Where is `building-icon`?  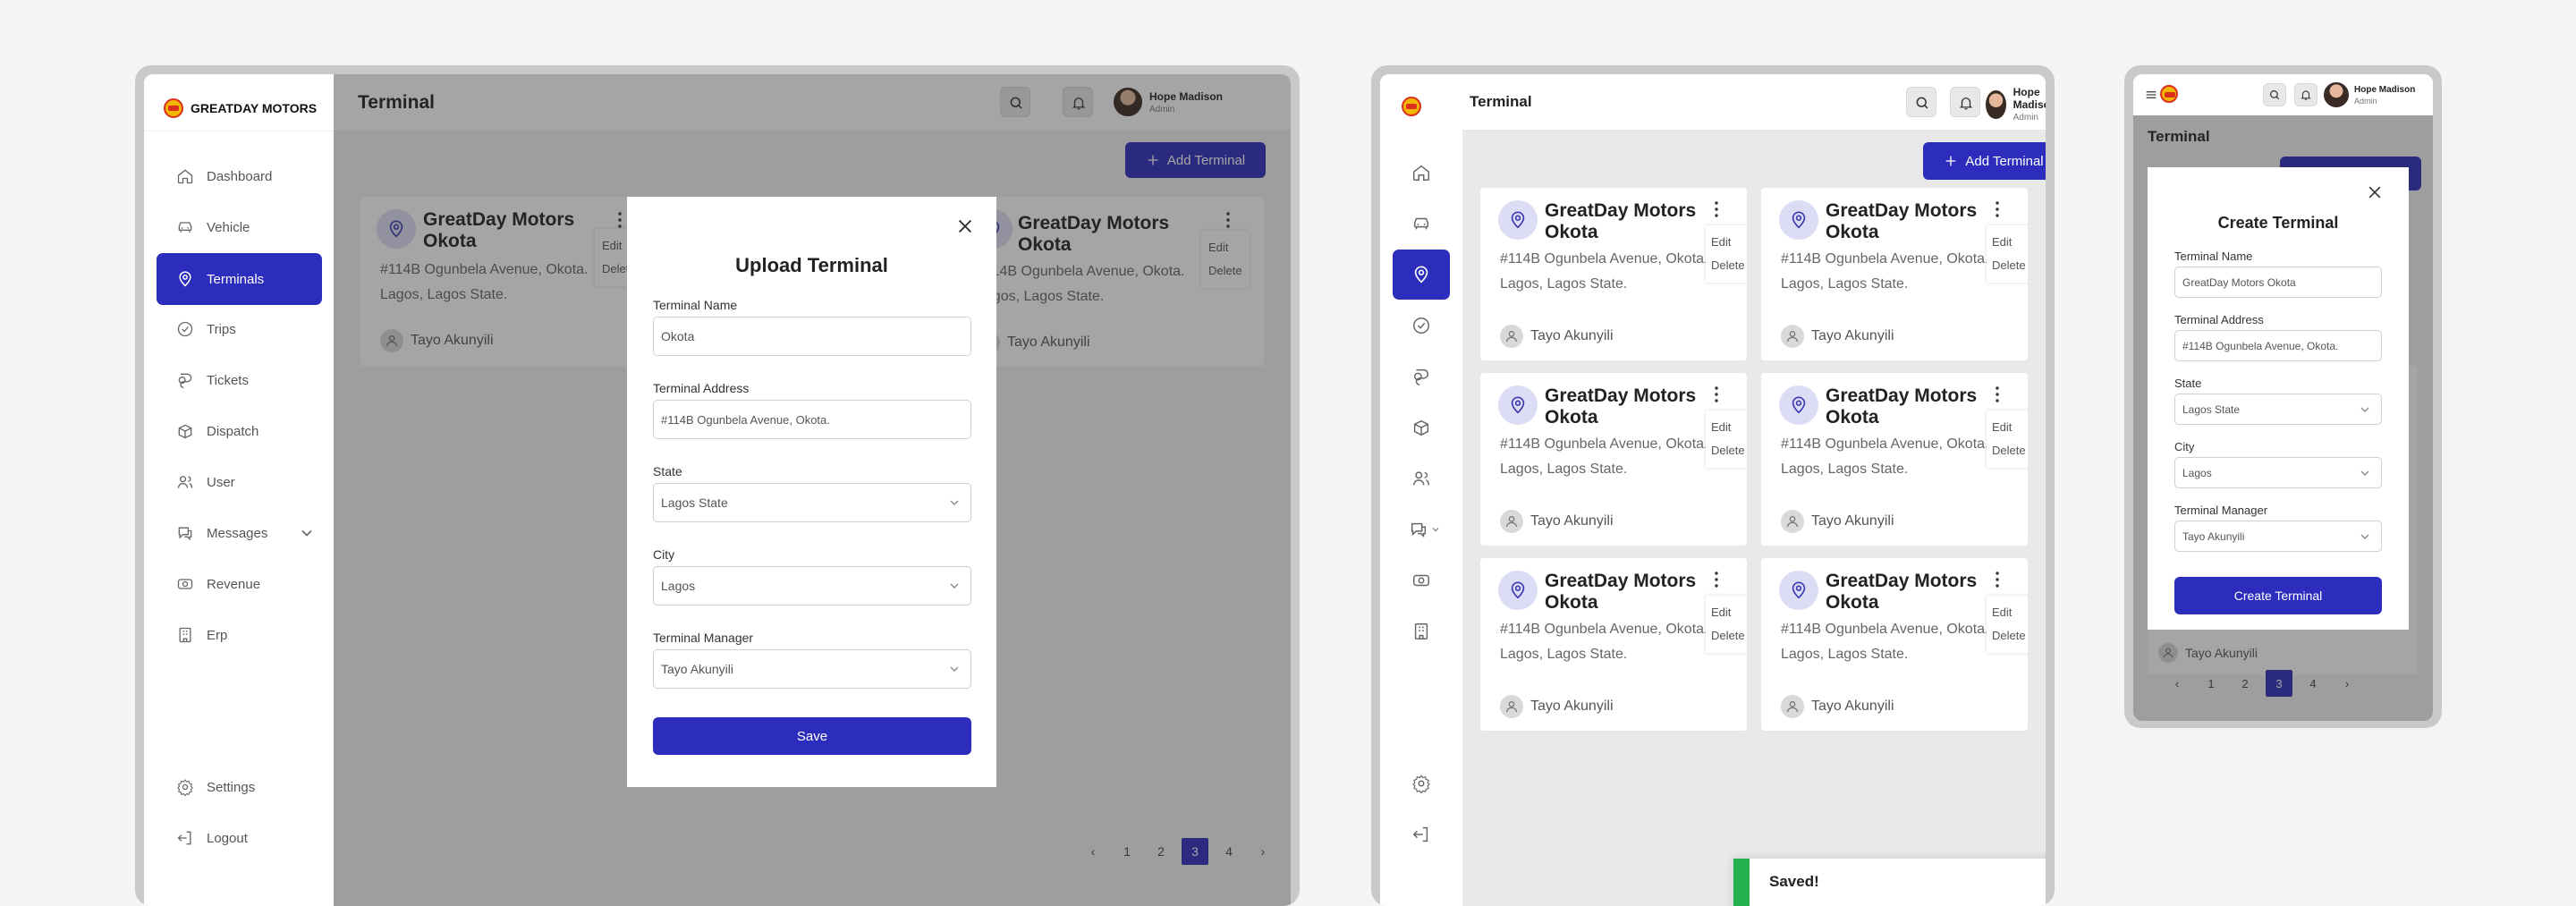
building-icon is located at coordinates (1421, 632).